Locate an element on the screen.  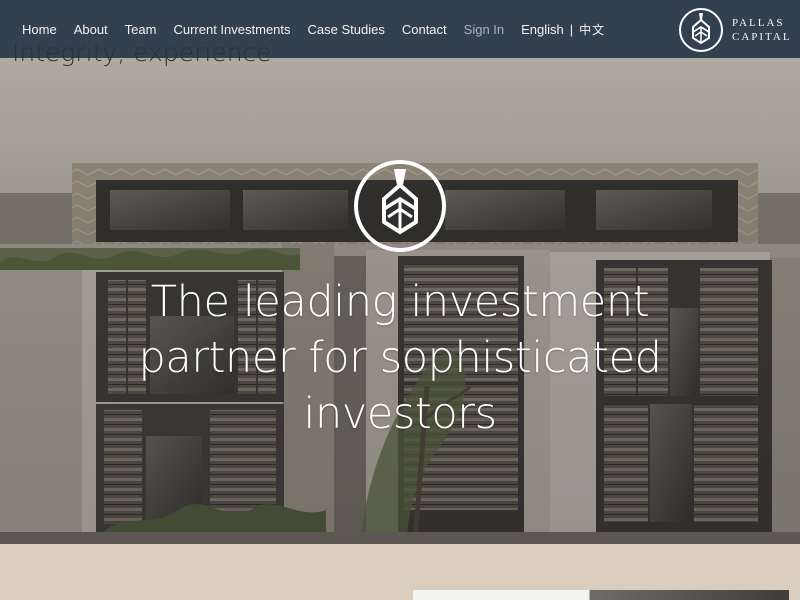
nav-team-link: Team is located at coordinates (141, 29).